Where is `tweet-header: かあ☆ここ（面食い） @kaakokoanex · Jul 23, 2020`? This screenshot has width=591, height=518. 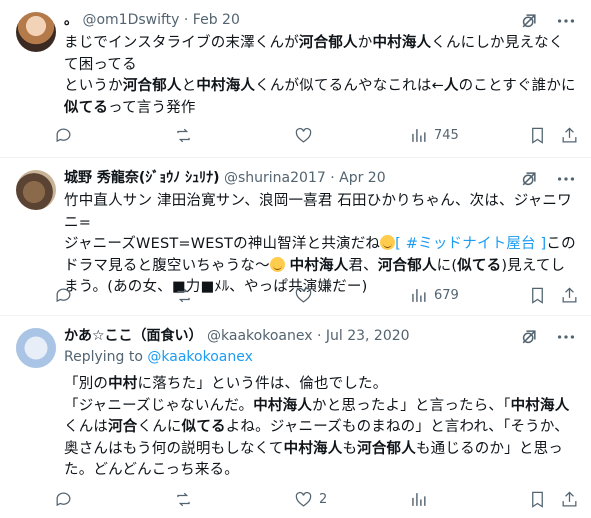
tweet-header: かあ☆ここ（面食い） @kaakokoanex · Jul 23, 2020 is located at coordinates (297, 336).